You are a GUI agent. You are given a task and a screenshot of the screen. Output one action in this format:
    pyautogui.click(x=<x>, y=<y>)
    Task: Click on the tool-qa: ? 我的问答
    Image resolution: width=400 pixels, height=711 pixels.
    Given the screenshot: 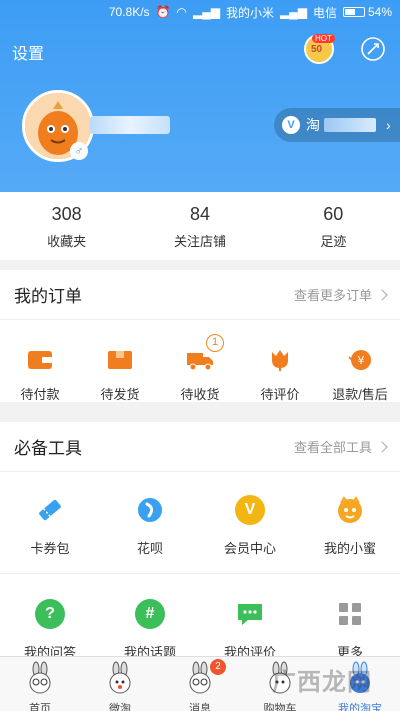 What is the action you would take?
    pyautogui.click(x=50, y=627)
    